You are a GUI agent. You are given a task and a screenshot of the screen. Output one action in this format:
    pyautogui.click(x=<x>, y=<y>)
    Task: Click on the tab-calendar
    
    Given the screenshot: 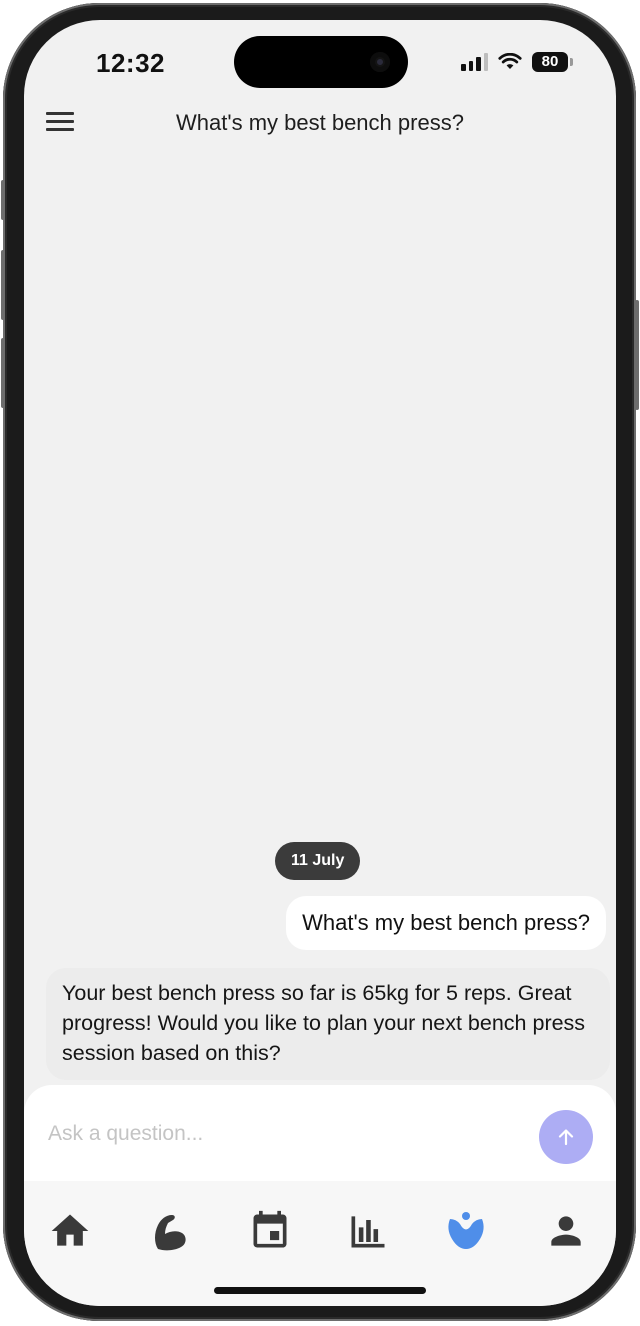 What is the action you would take?
    pyautogui.click(x=270, y=1231)
    